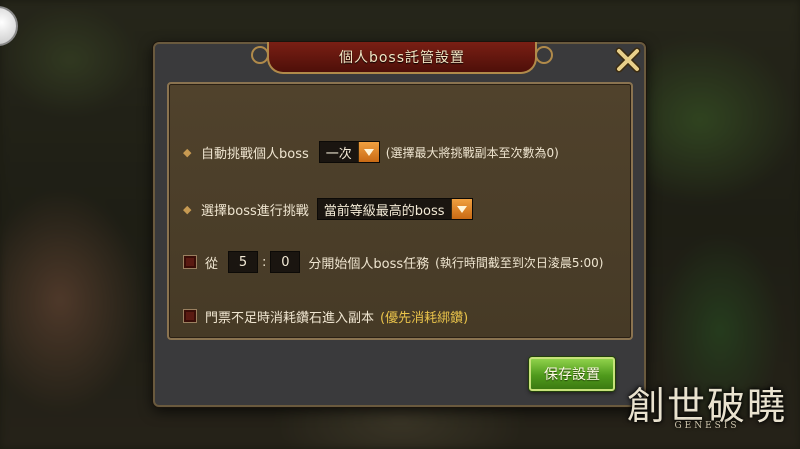 Image resolution: width=800 pixels, height=449 pixels. I want to click on use-diamonds-label: 門票不足時消耗鑽石進入副本, so click(290, 318).